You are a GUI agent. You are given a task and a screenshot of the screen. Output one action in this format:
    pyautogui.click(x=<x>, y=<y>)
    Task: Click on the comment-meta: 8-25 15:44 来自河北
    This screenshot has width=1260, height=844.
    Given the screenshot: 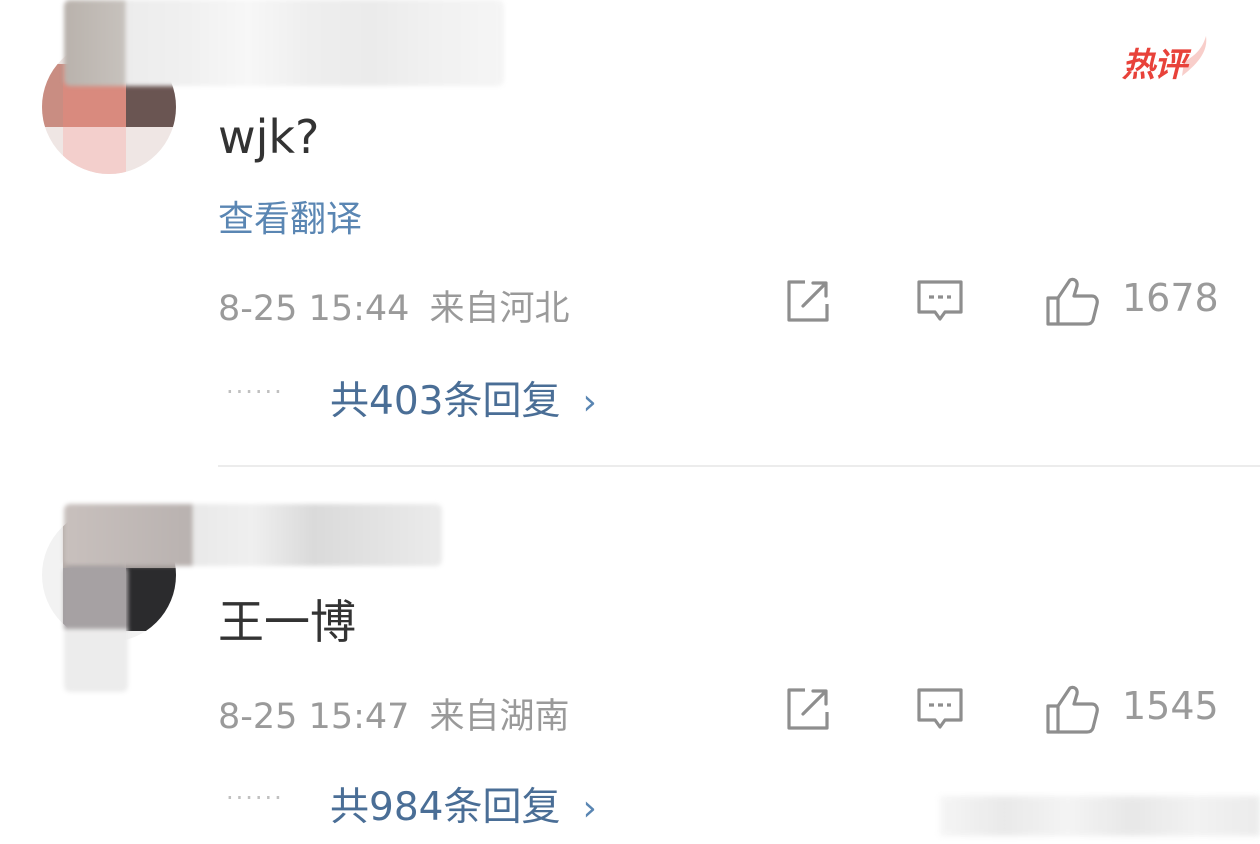 What is the action you would take?
    pyautogui.click(x=393, y=305)
    